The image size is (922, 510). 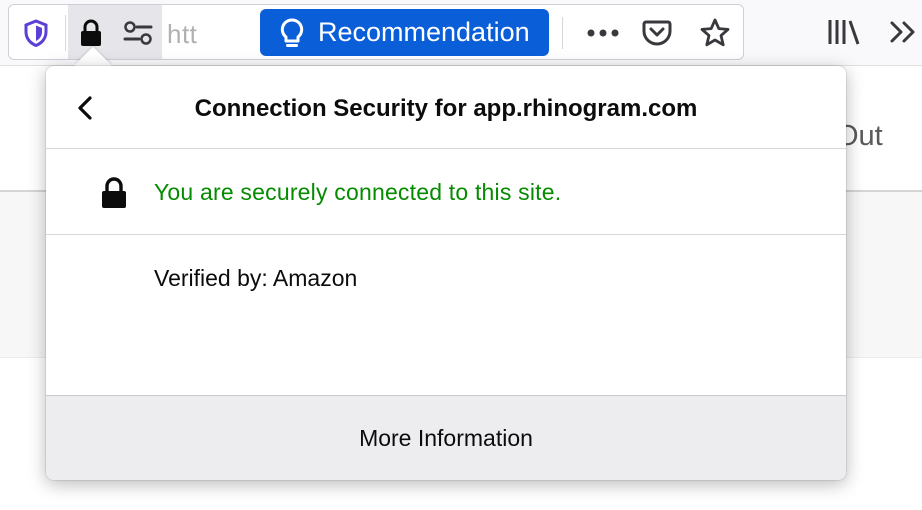 What do you see at coordinates (292, 33) in the screenshot?
I see `lightbulb-icon` at bounding box center [292, 33].